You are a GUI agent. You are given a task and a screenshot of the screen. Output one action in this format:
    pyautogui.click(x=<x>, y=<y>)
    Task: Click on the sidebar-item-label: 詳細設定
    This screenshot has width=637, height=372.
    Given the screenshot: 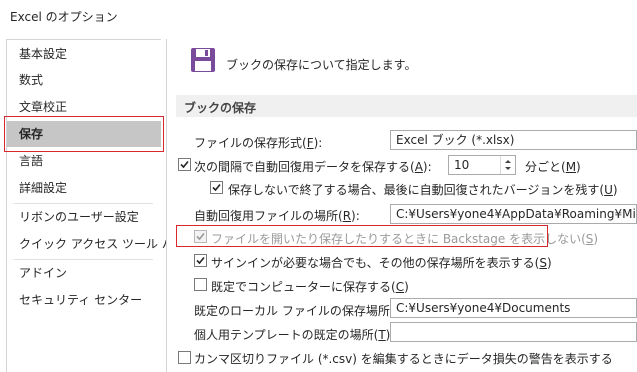 What is the action you would take?
    pyautogui.click(x=43, y=188)
    